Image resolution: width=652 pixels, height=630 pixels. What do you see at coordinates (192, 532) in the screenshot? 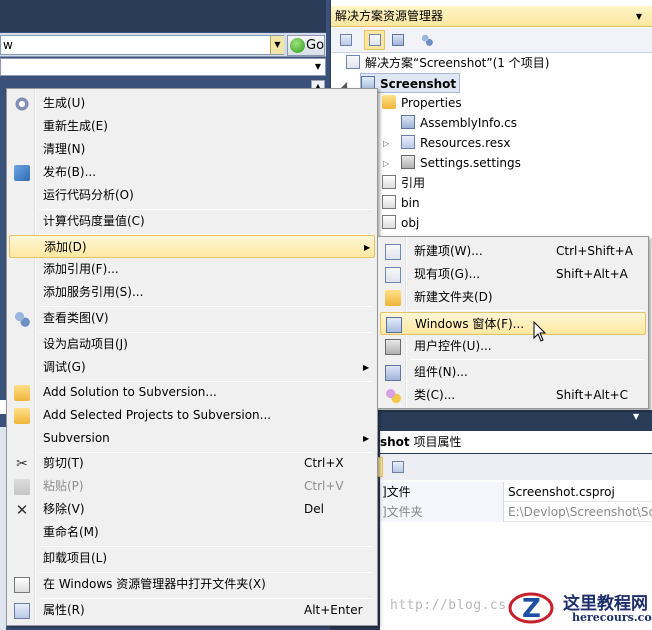
I see `menu-item-rename: 重命名(M)` at bounding box center [192, 532].